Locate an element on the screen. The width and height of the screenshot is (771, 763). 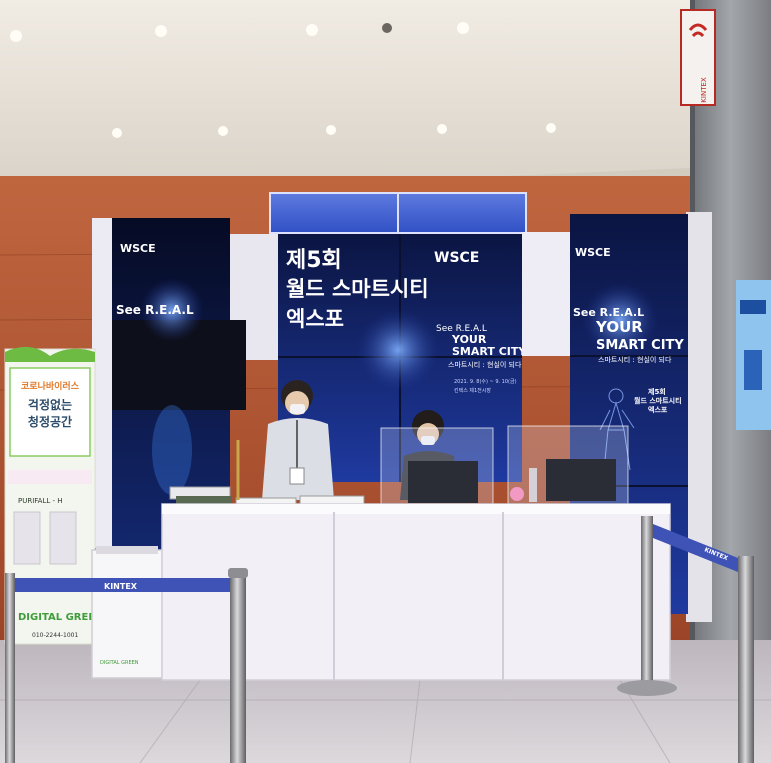
screen-right-your: YOUR is located at coordinates (619, 327).